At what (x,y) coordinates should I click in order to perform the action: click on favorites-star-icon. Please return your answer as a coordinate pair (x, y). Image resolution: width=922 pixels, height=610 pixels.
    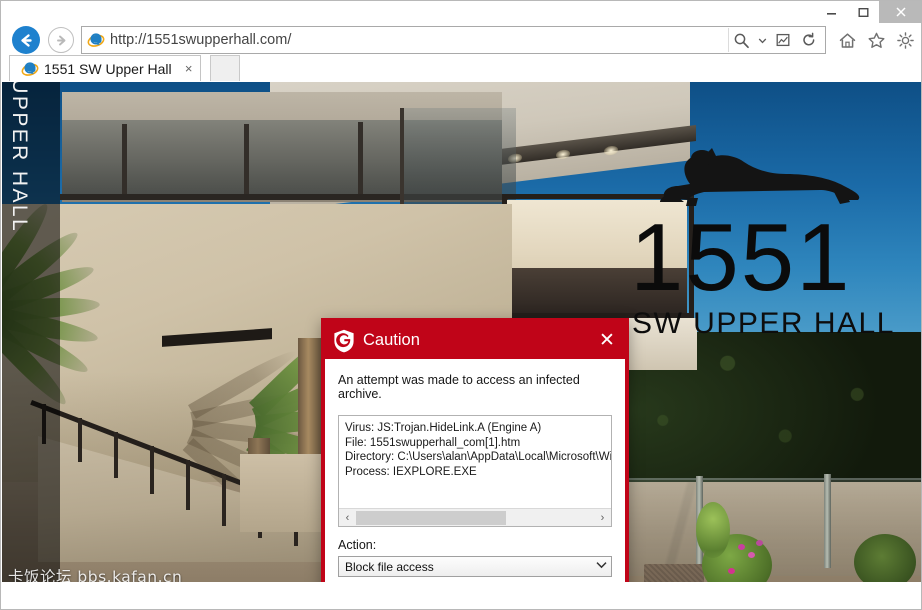
    Looking at the image, I should click on (876, 40).